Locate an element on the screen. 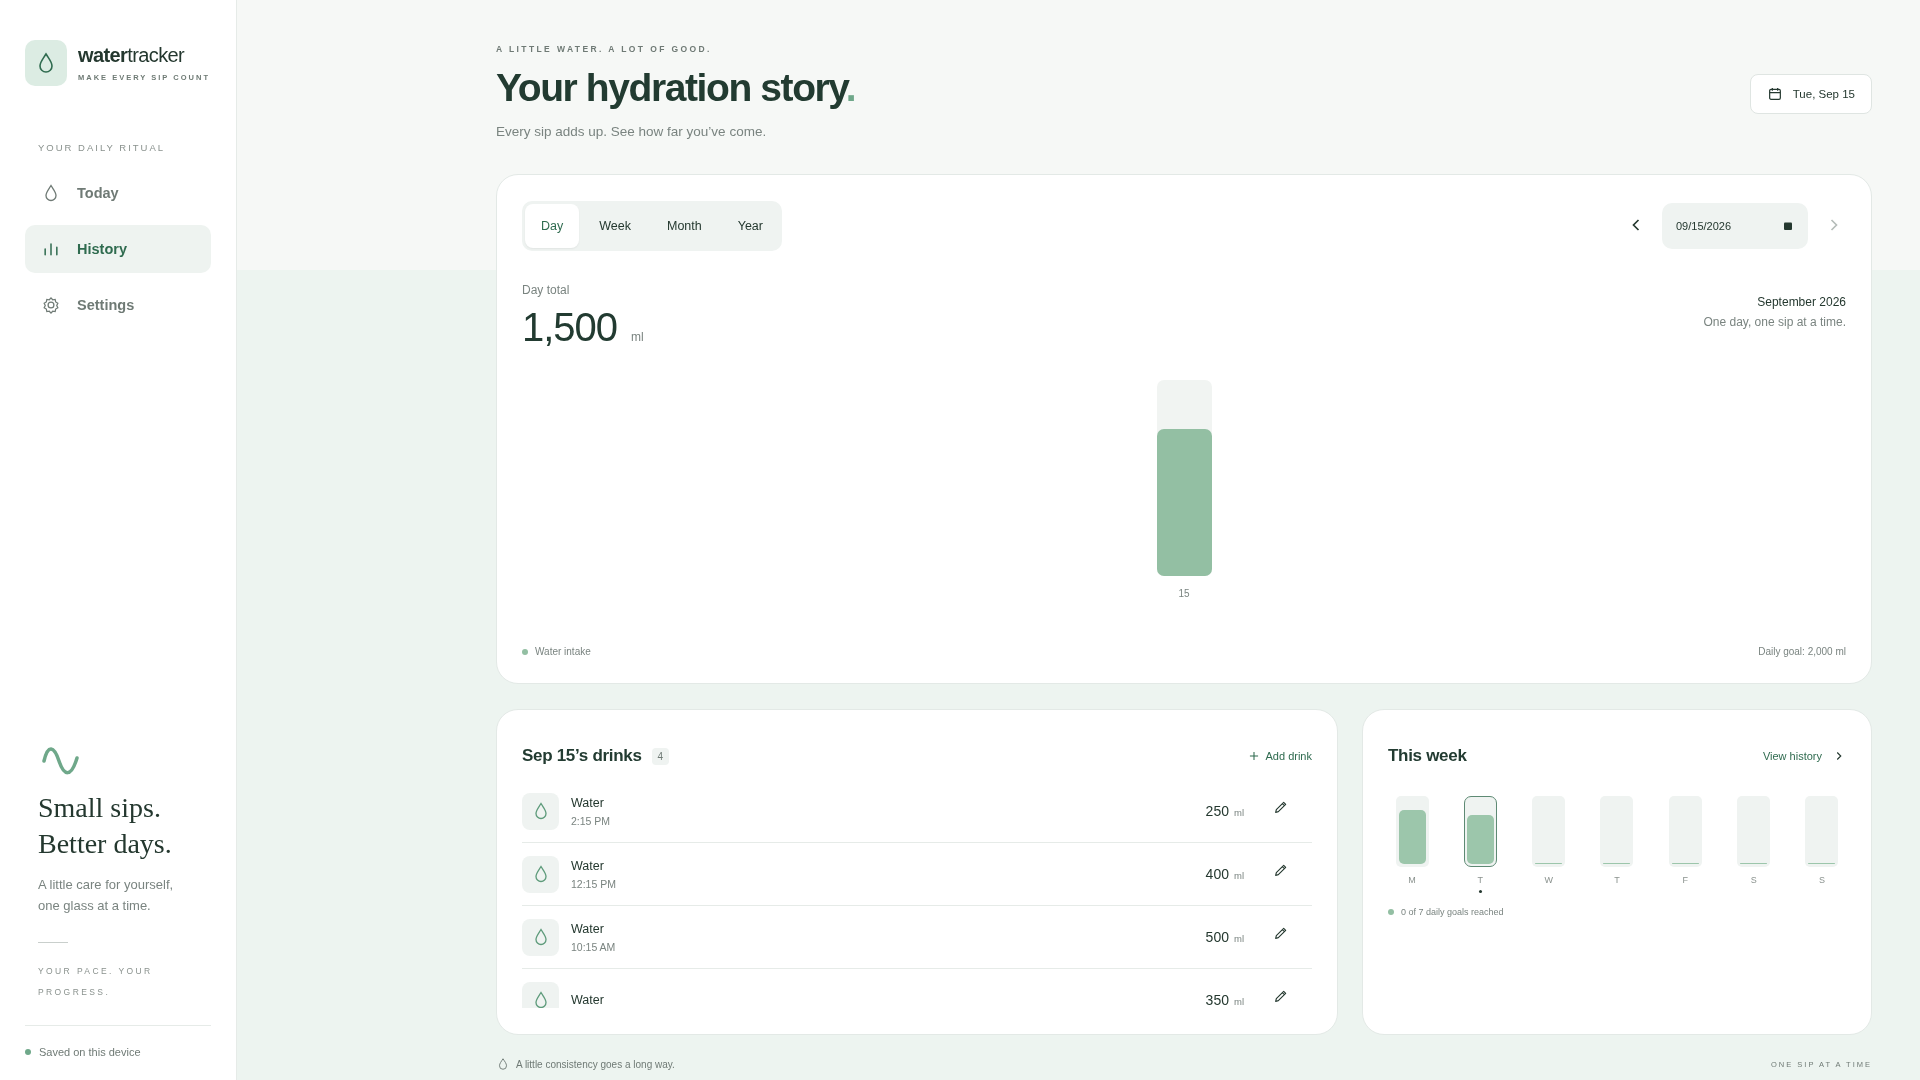 This screenshot has width=1920, height=1080. quote-text: A little care for yourself, one glass at a time. is located at coordinates (106, 895).